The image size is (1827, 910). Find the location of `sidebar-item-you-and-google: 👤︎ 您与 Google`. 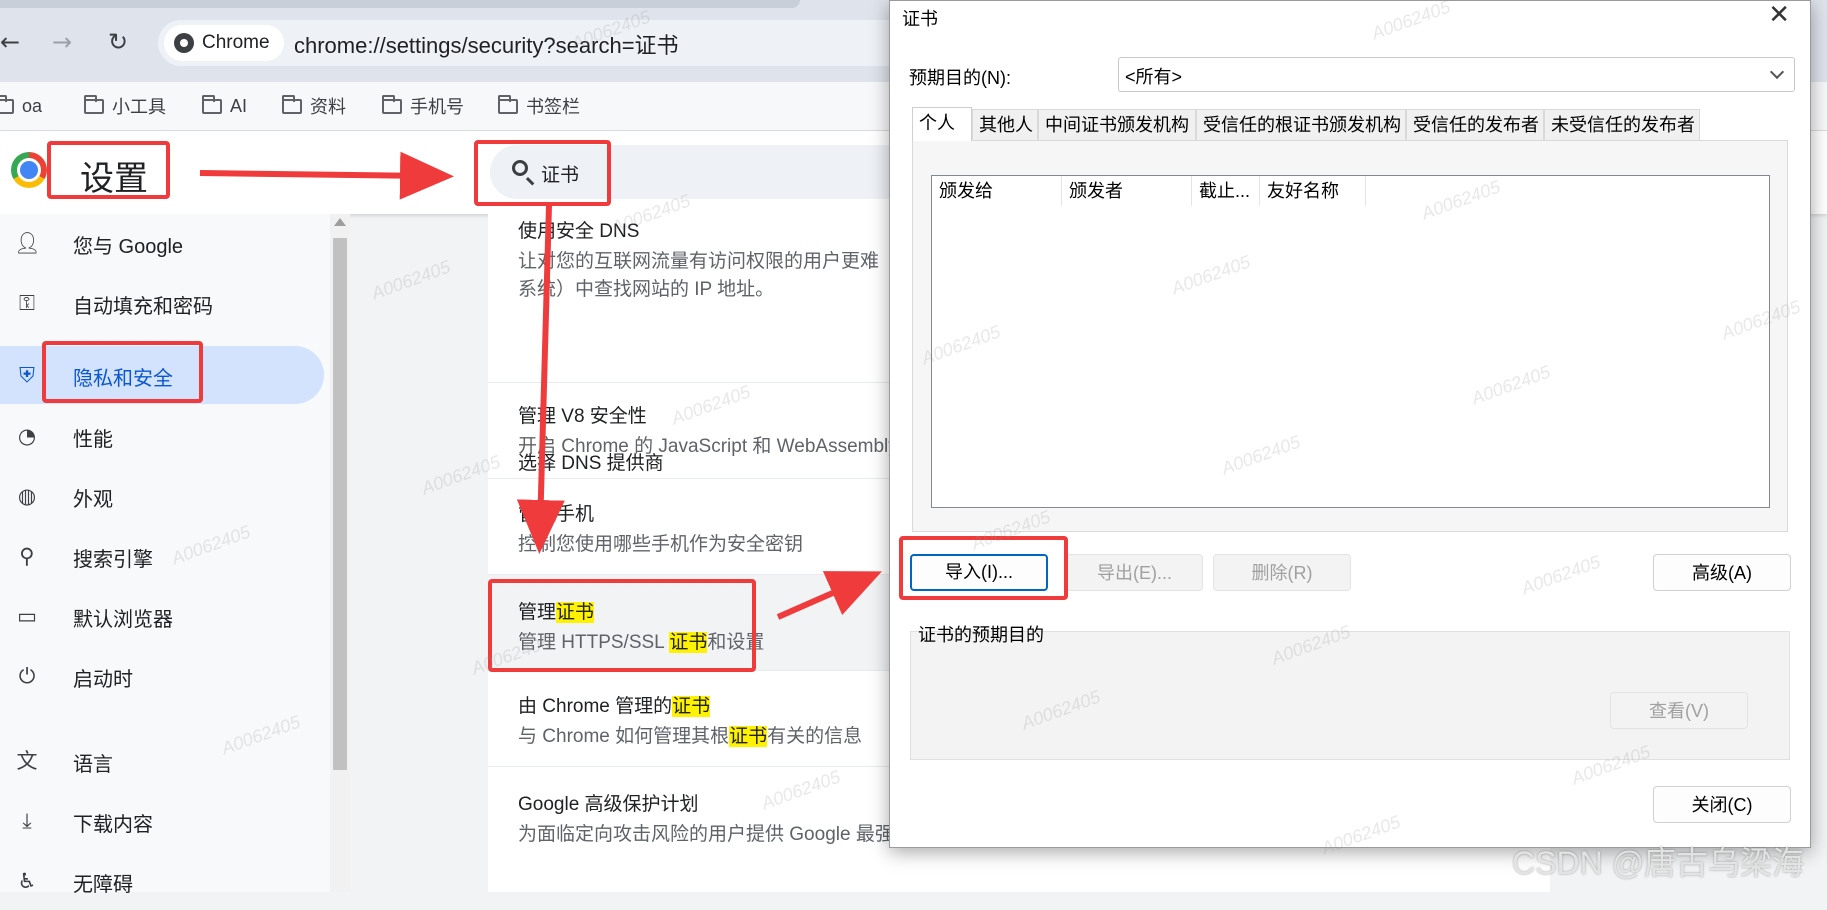

sidebar-item-you-and-google: 👤︎ 您与 Google is located at coordinates (162, 243).